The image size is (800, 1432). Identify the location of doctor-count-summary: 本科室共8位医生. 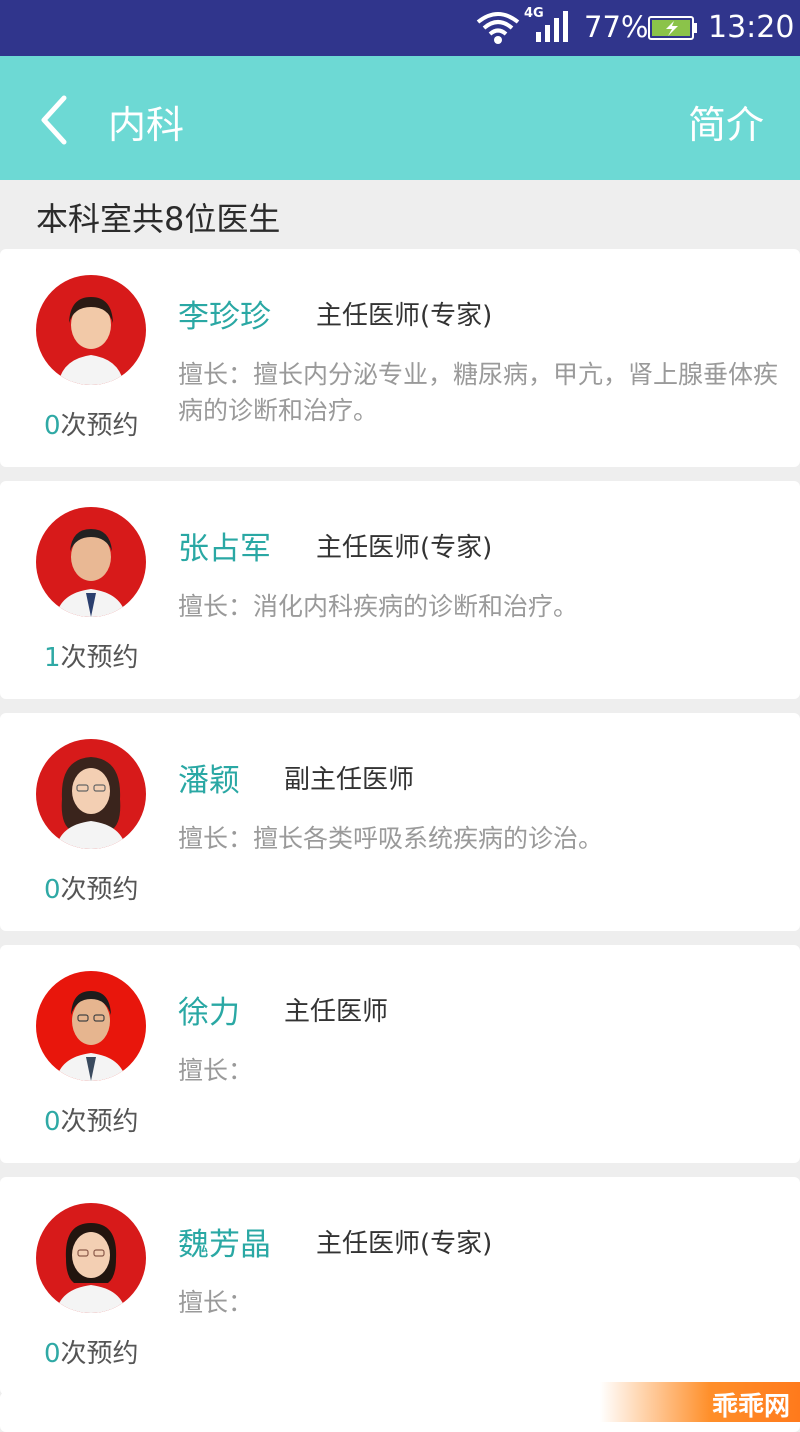
(158, 219).